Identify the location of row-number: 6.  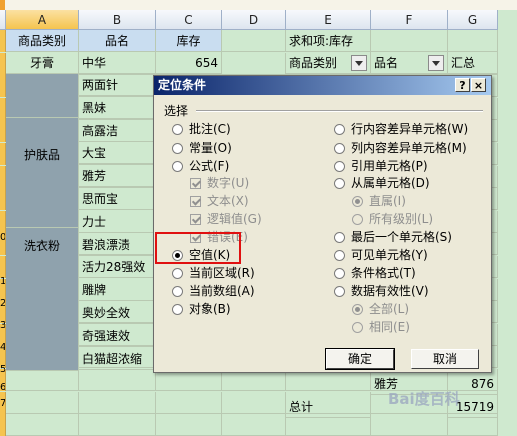
(2, 387).